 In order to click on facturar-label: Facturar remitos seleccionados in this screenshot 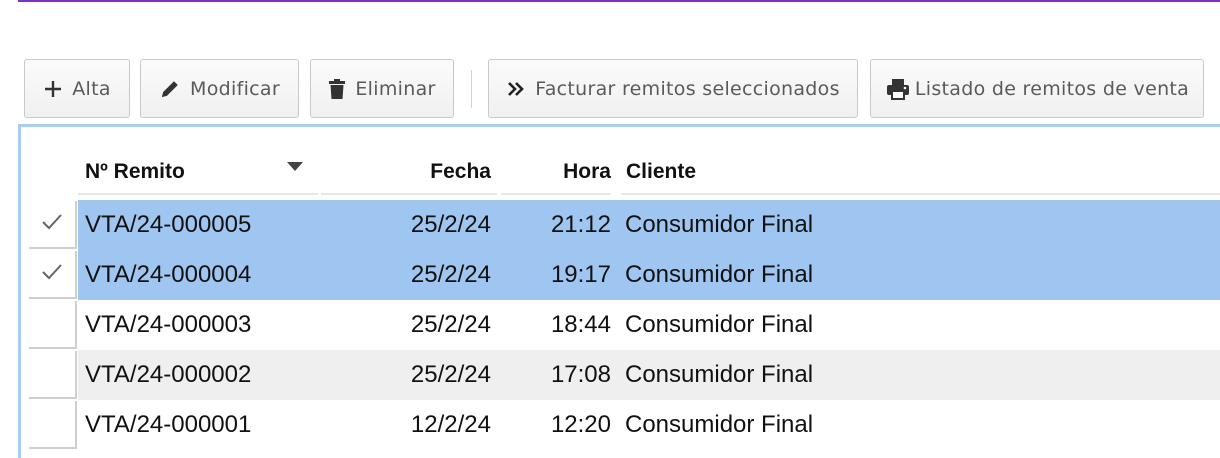, I will do `click(687, 88)`.